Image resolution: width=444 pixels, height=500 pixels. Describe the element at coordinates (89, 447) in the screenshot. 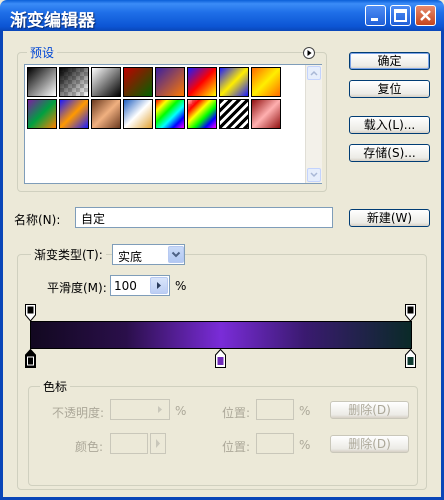

I see `color-label: 颜色:` at that location.